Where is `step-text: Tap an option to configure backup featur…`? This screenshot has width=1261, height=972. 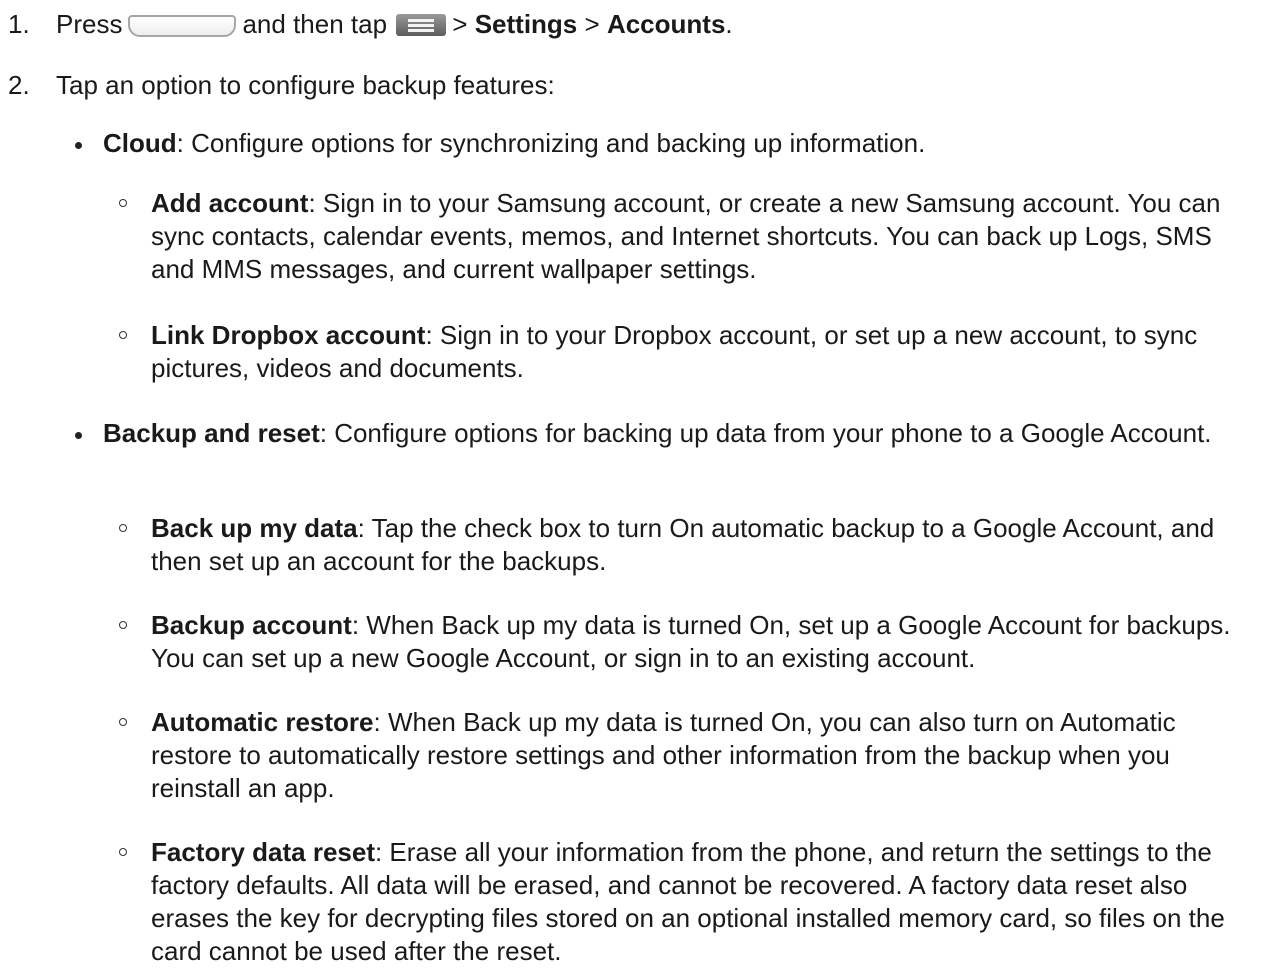
step-text: Tap an option to configure backup featur… is located at coordinates (305, 85).